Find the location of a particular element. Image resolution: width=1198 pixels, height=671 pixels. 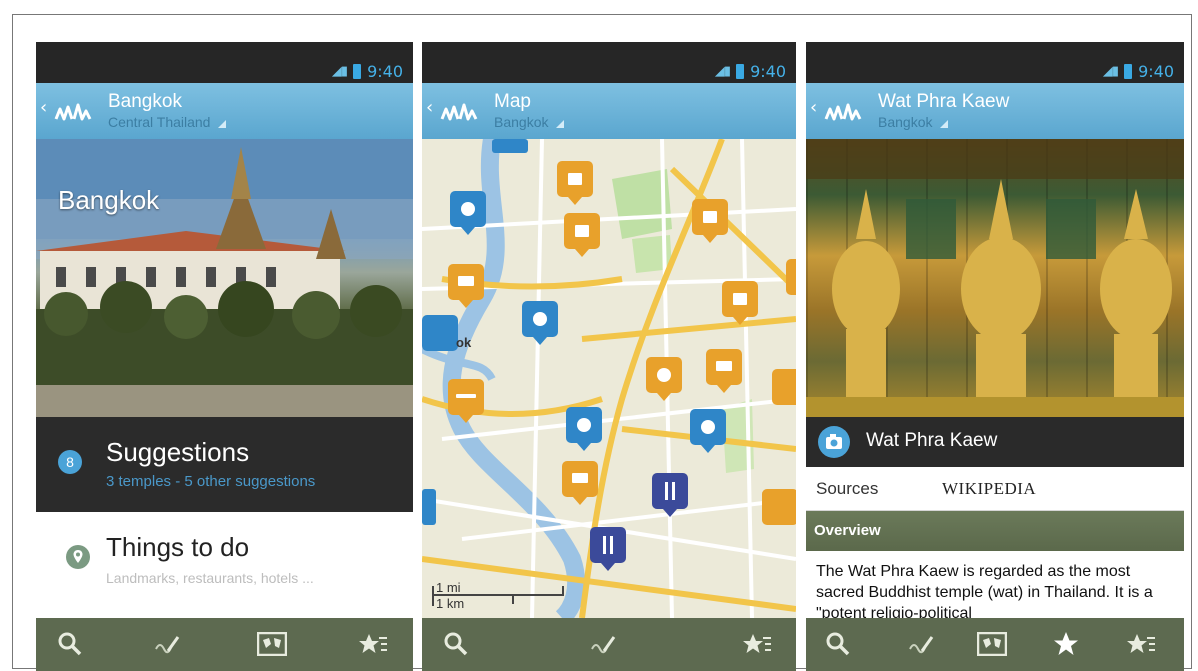

sources-row: Sources WIKIPEDIA is located at coordinates (995, 489).